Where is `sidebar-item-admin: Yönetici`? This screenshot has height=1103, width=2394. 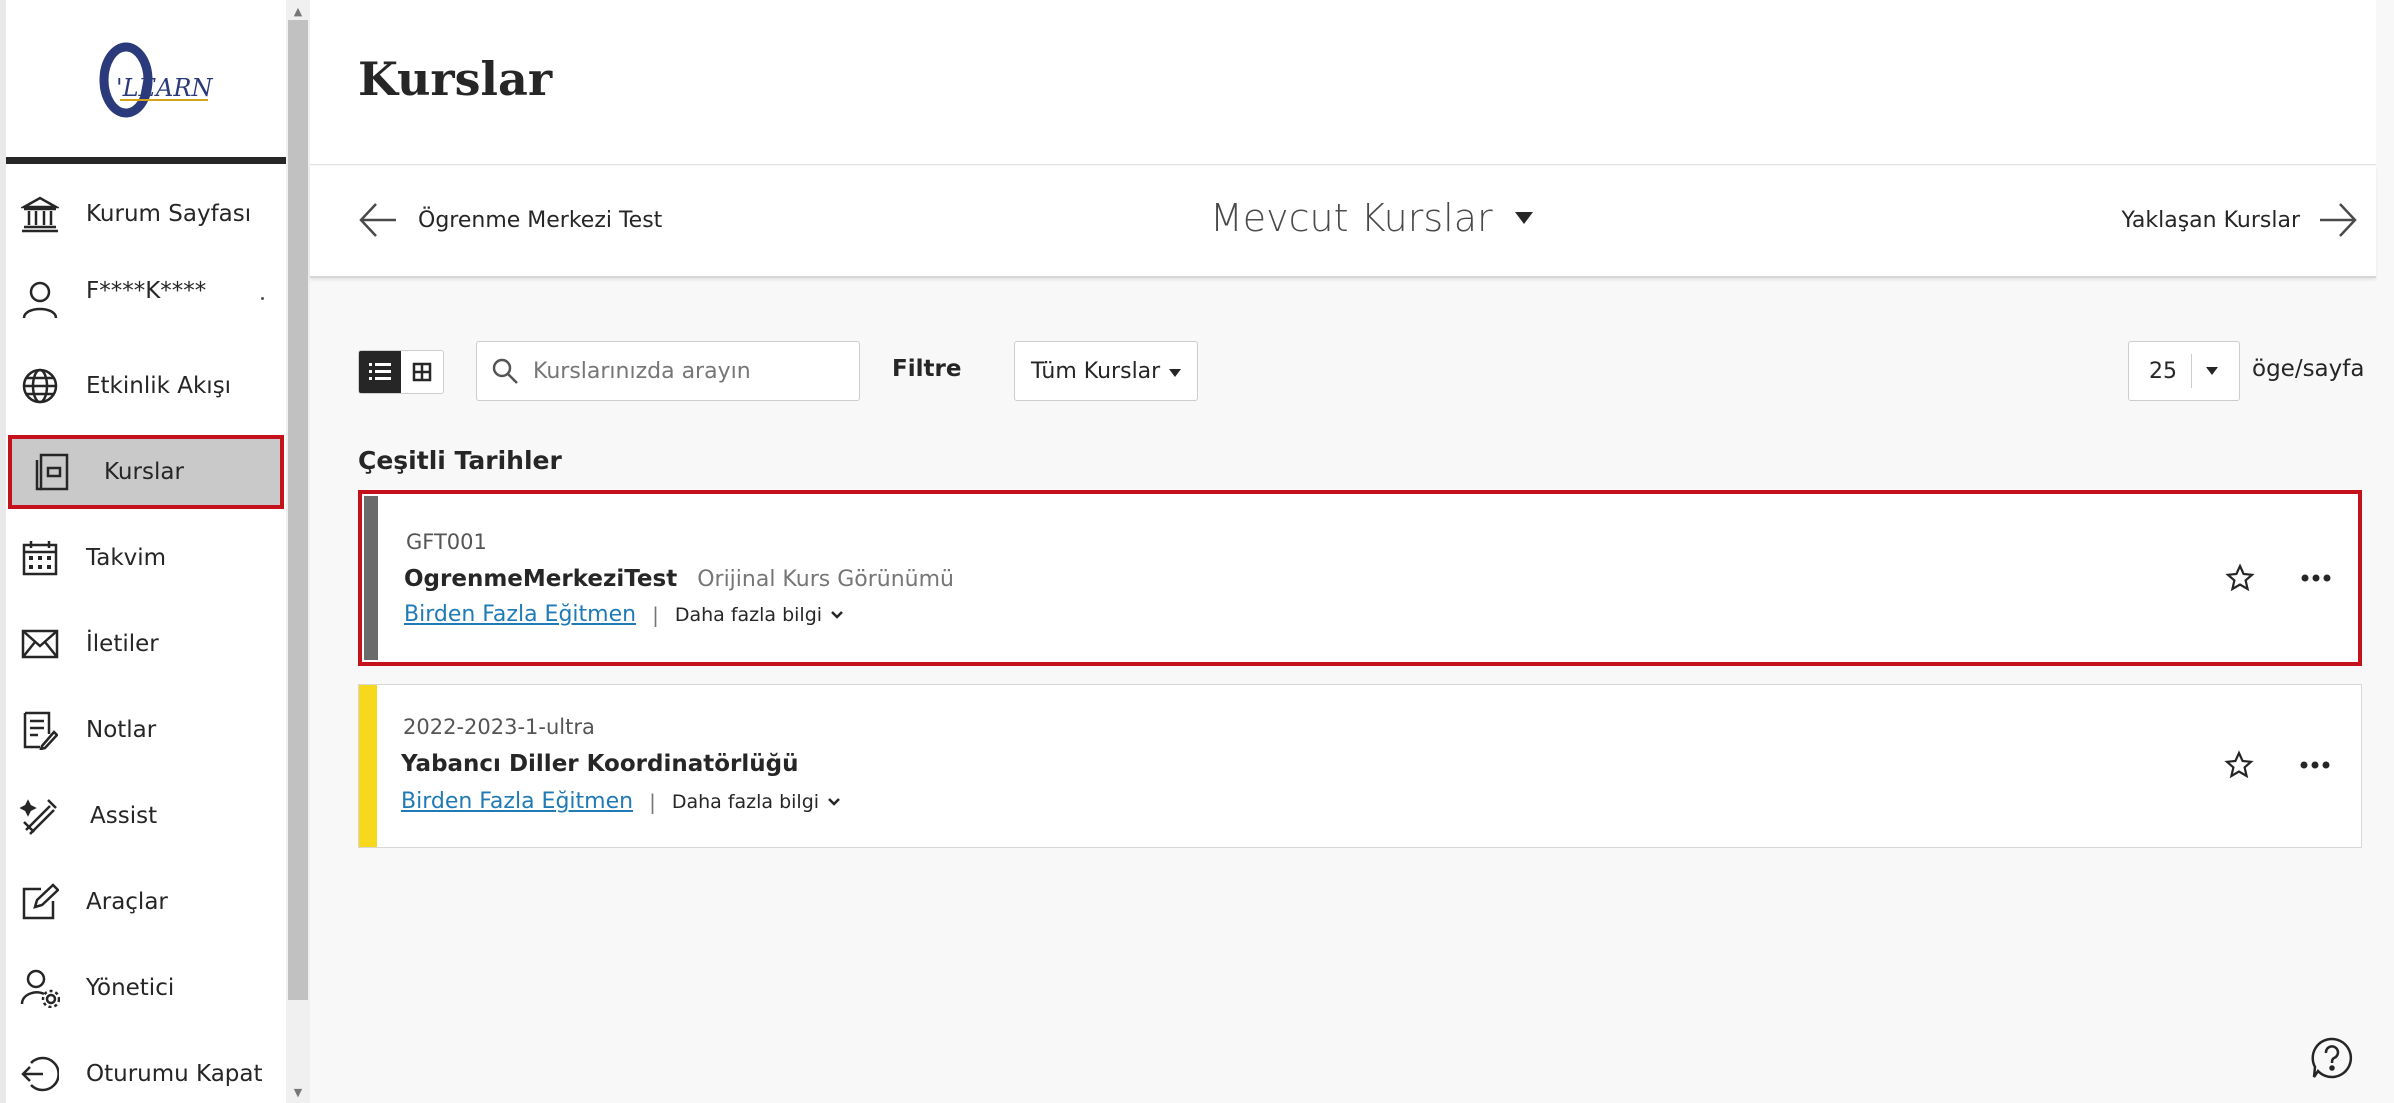
sidebar-item-admin: Yönetici is located at coordinates (146, 988).